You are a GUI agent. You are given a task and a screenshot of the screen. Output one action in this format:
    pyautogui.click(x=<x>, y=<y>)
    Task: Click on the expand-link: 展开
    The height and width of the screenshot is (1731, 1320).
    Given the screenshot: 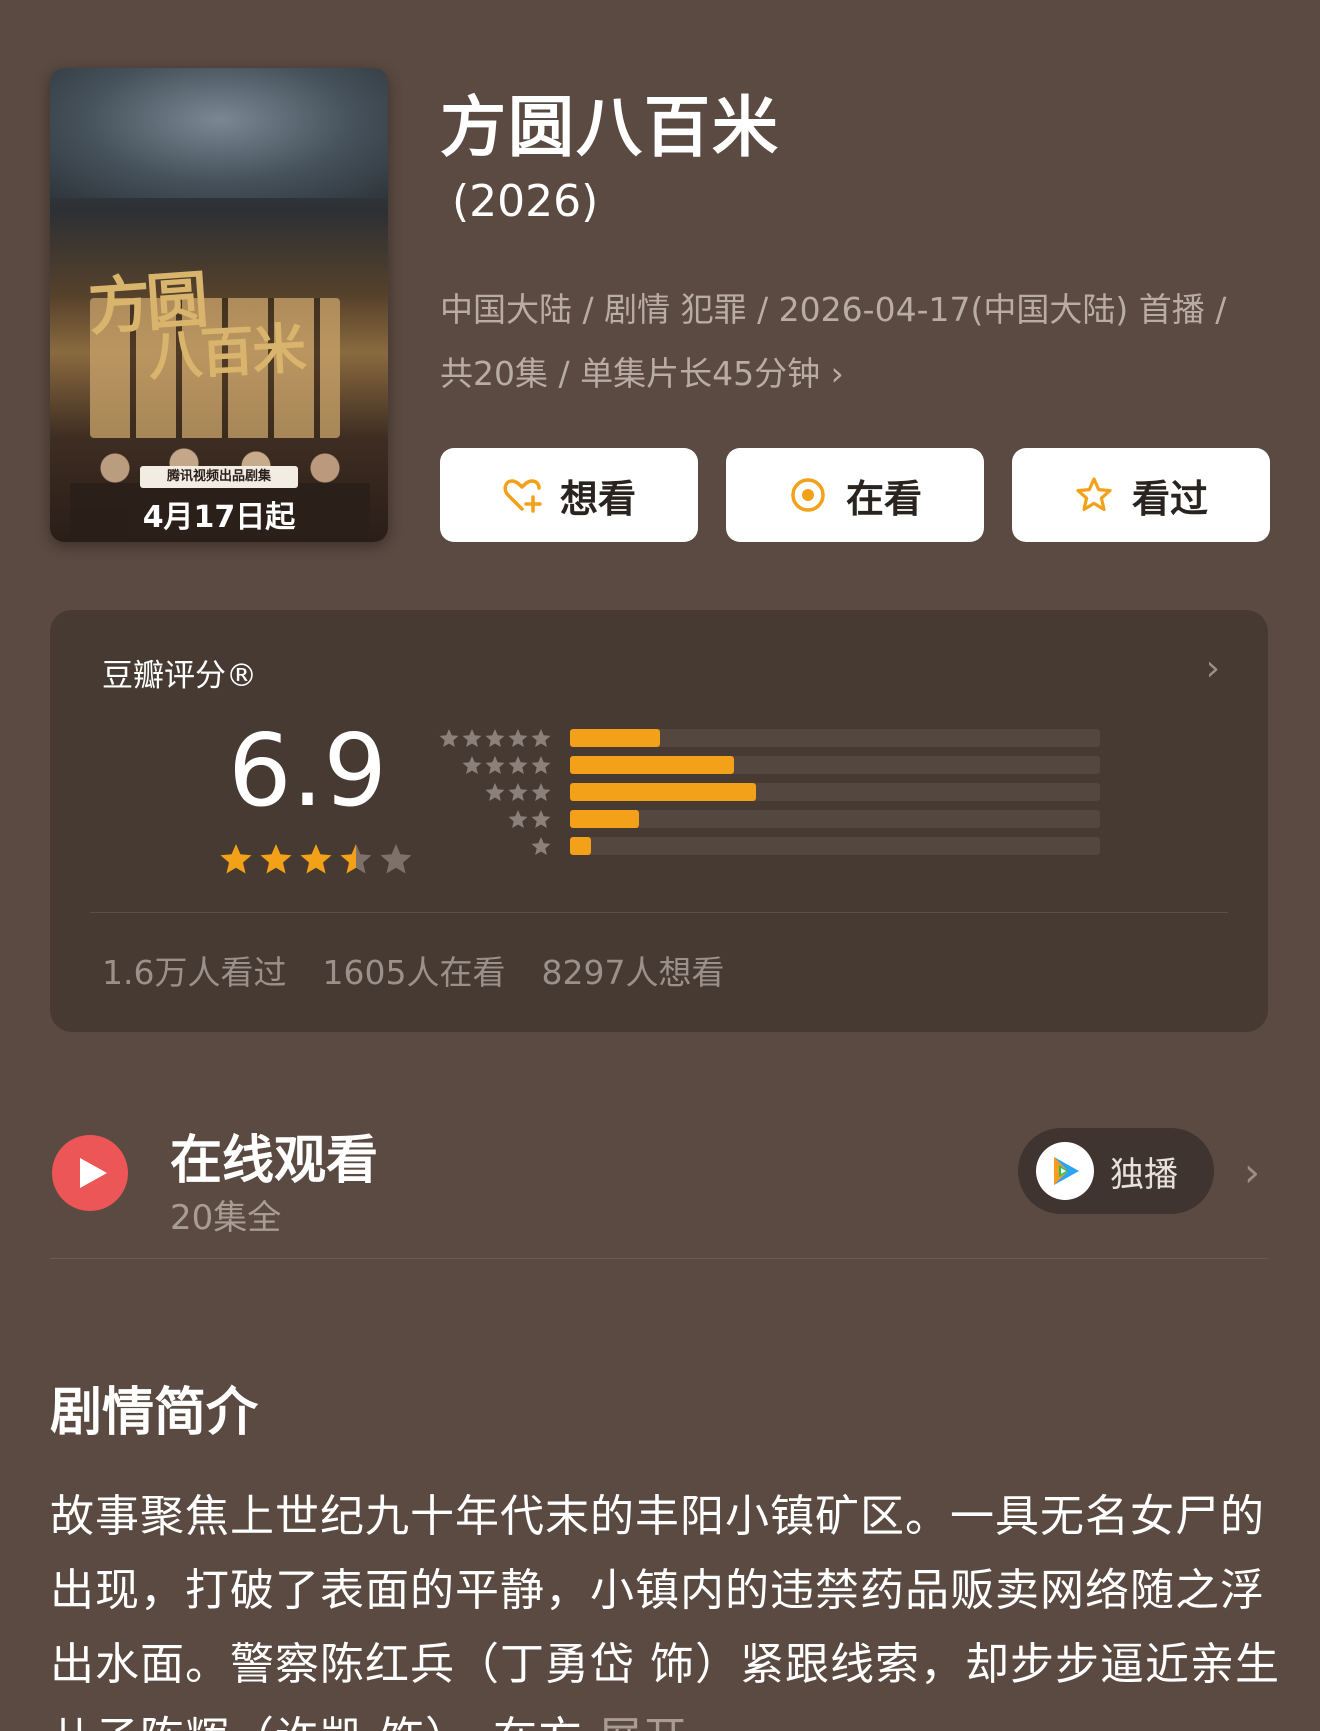 What is the action you would take?
    pyautogui.click(x=643, y=1722)
    